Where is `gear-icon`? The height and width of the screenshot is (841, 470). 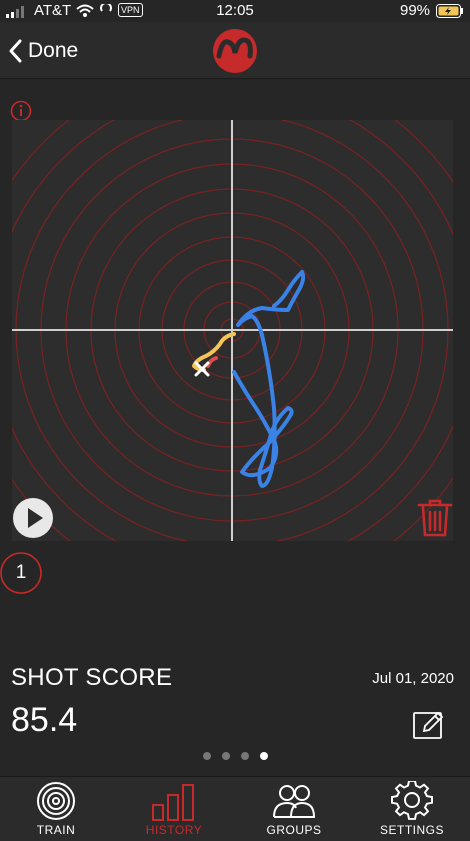 gear-icon is located at coordinates (412, 800).